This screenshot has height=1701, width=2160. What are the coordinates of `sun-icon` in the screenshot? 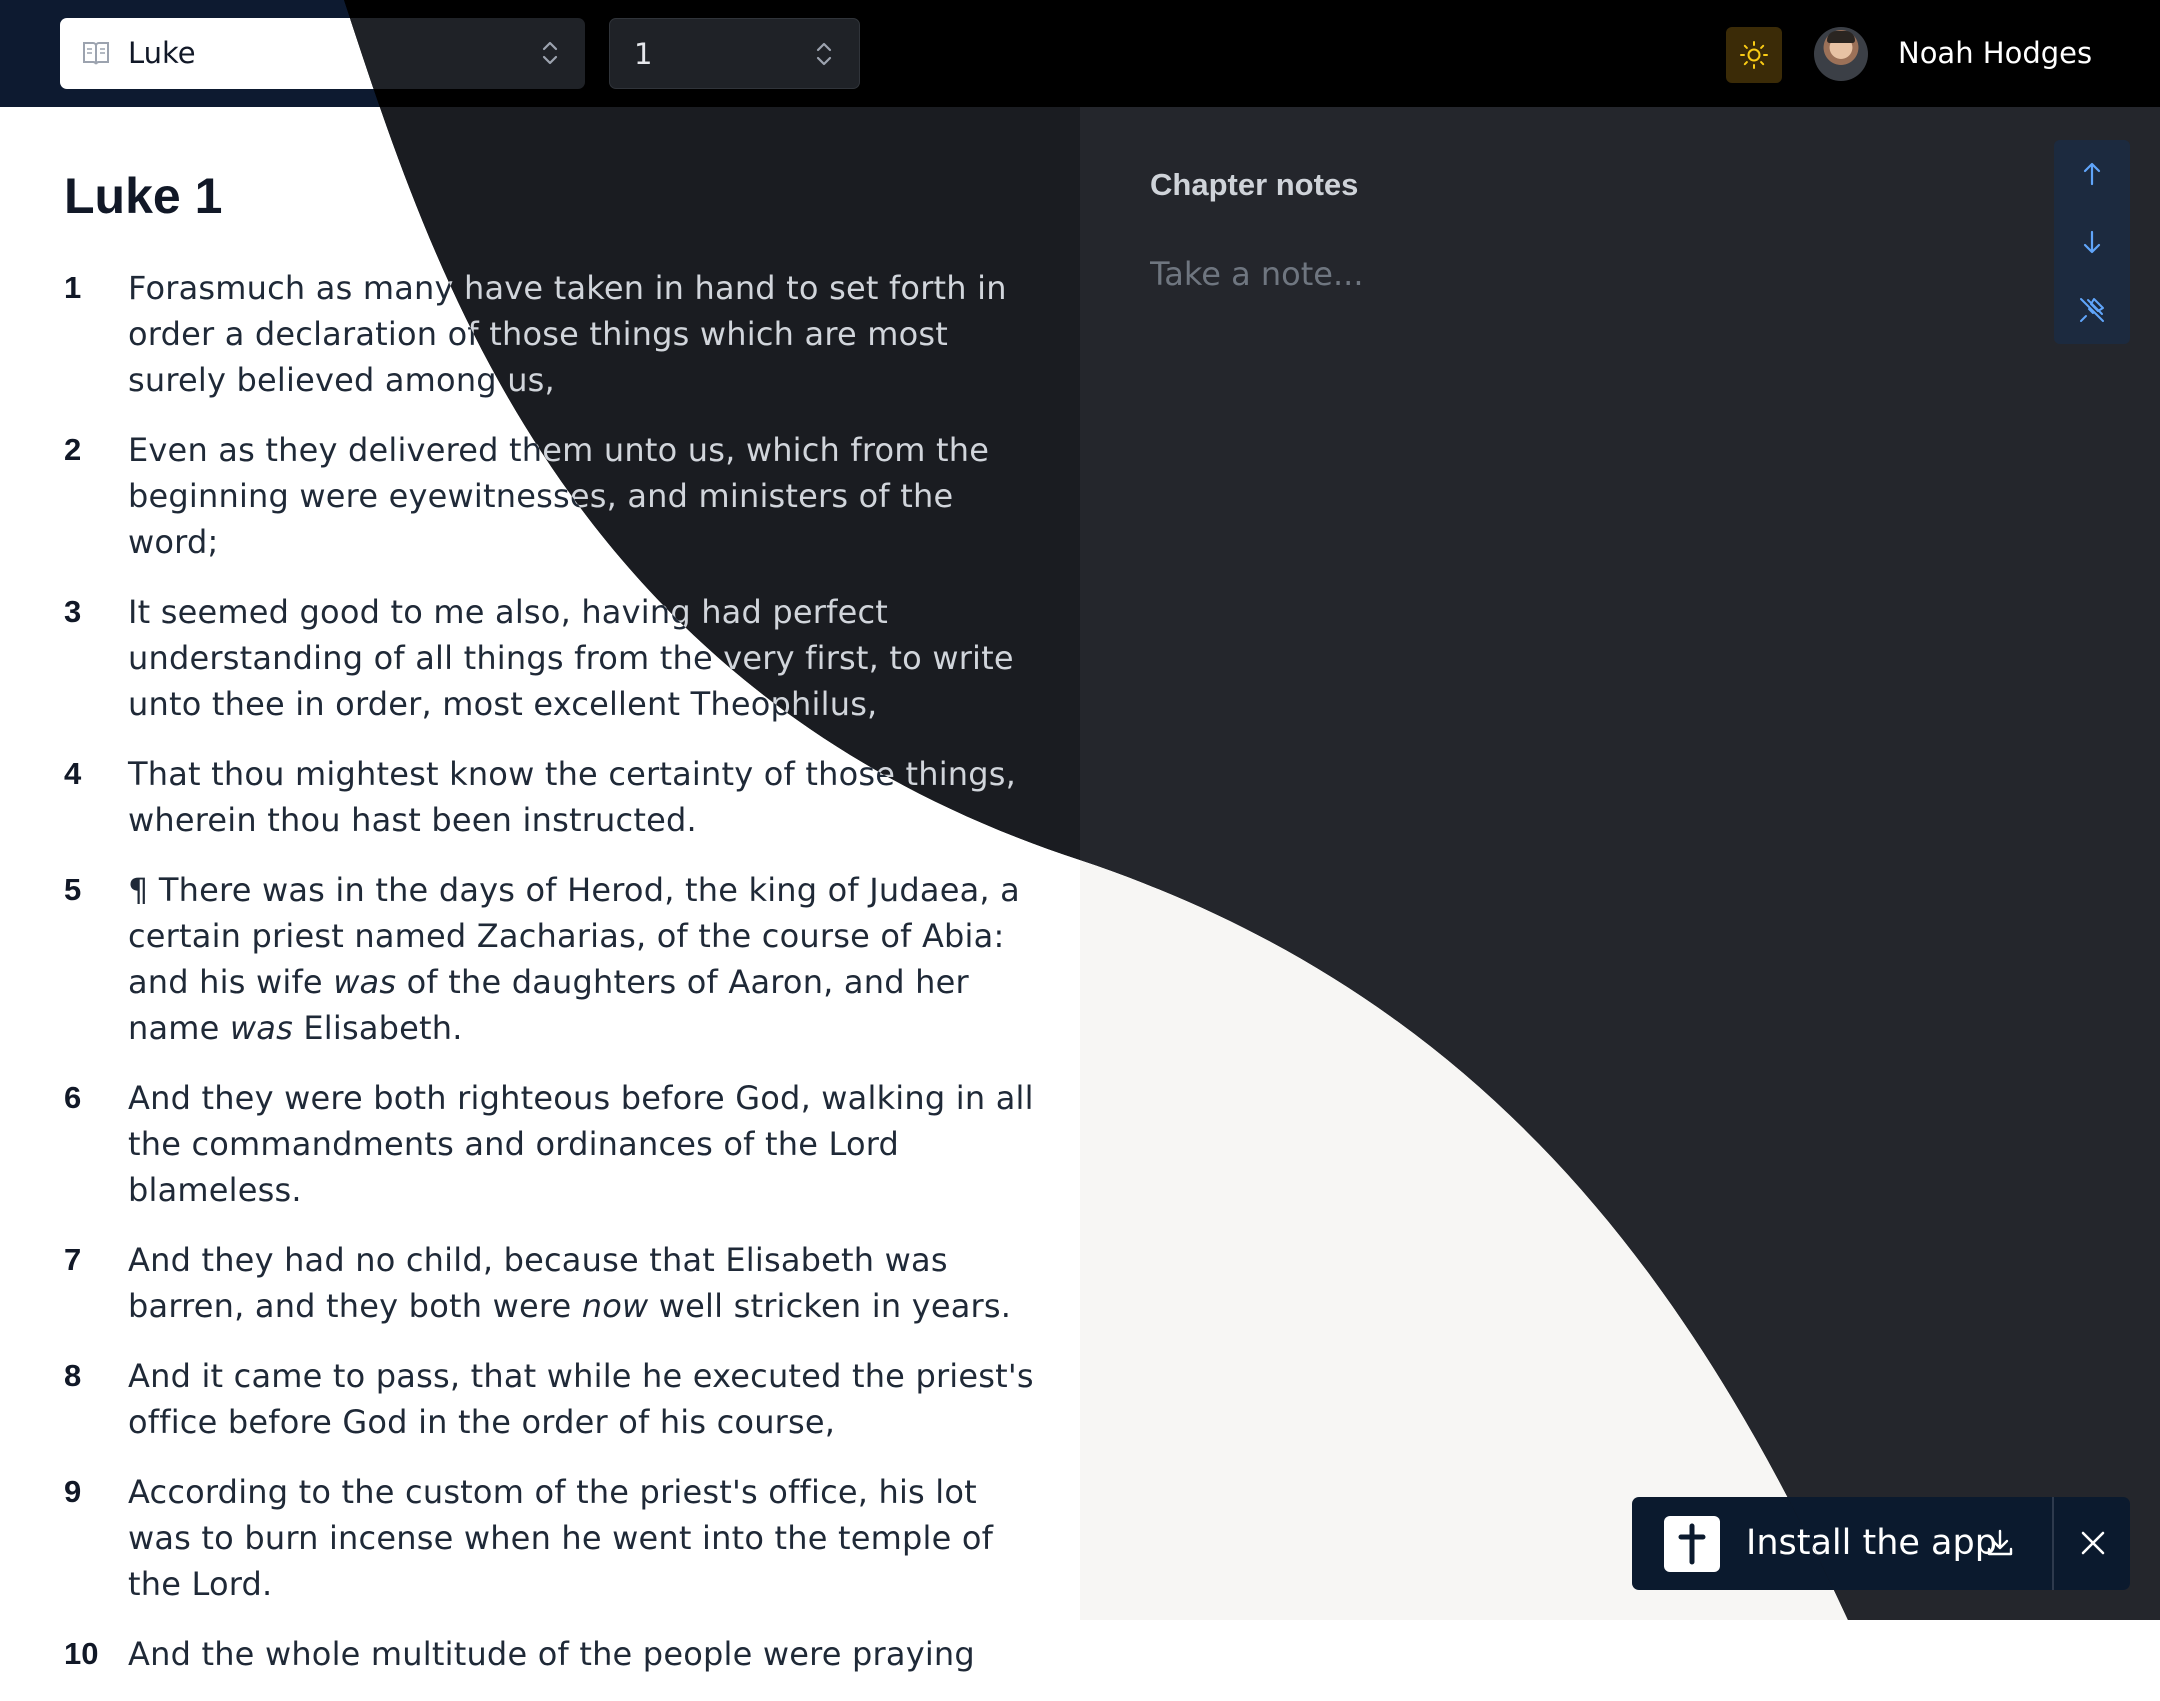 It's located at (1754, 55).